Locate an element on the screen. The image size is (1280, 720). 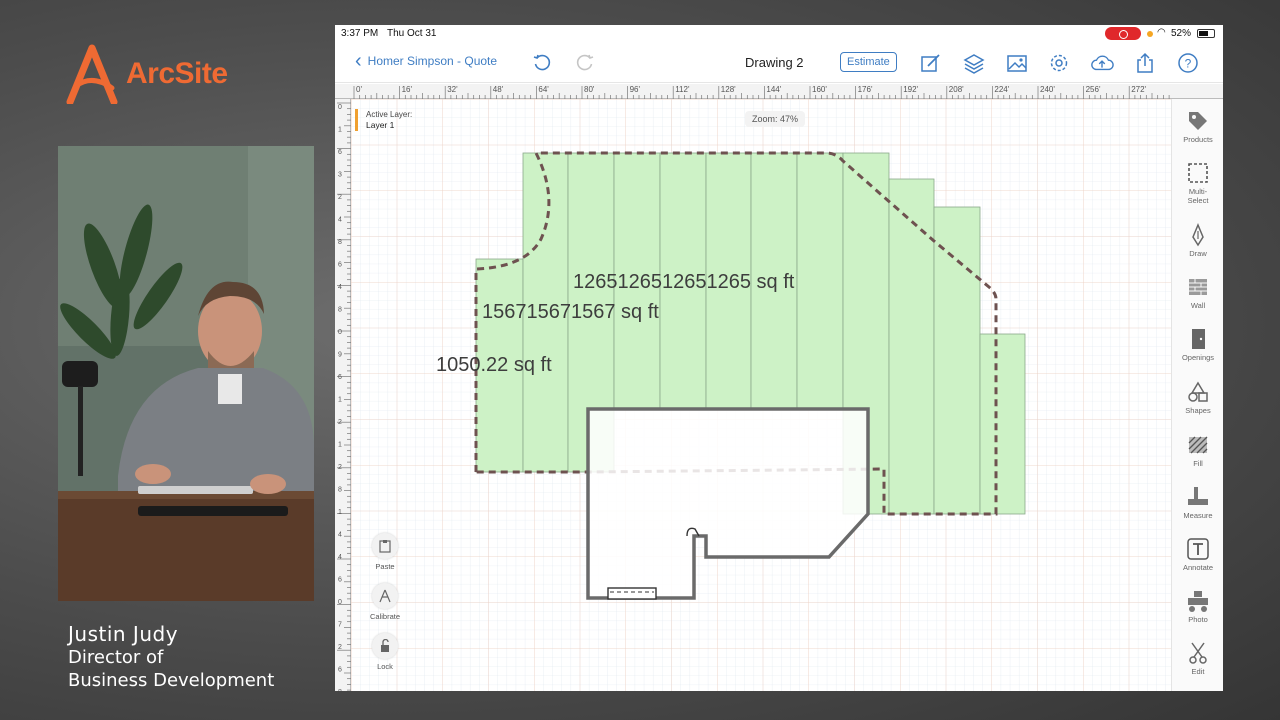
arcsite-logo-icon is located at coordinates (92, 74).